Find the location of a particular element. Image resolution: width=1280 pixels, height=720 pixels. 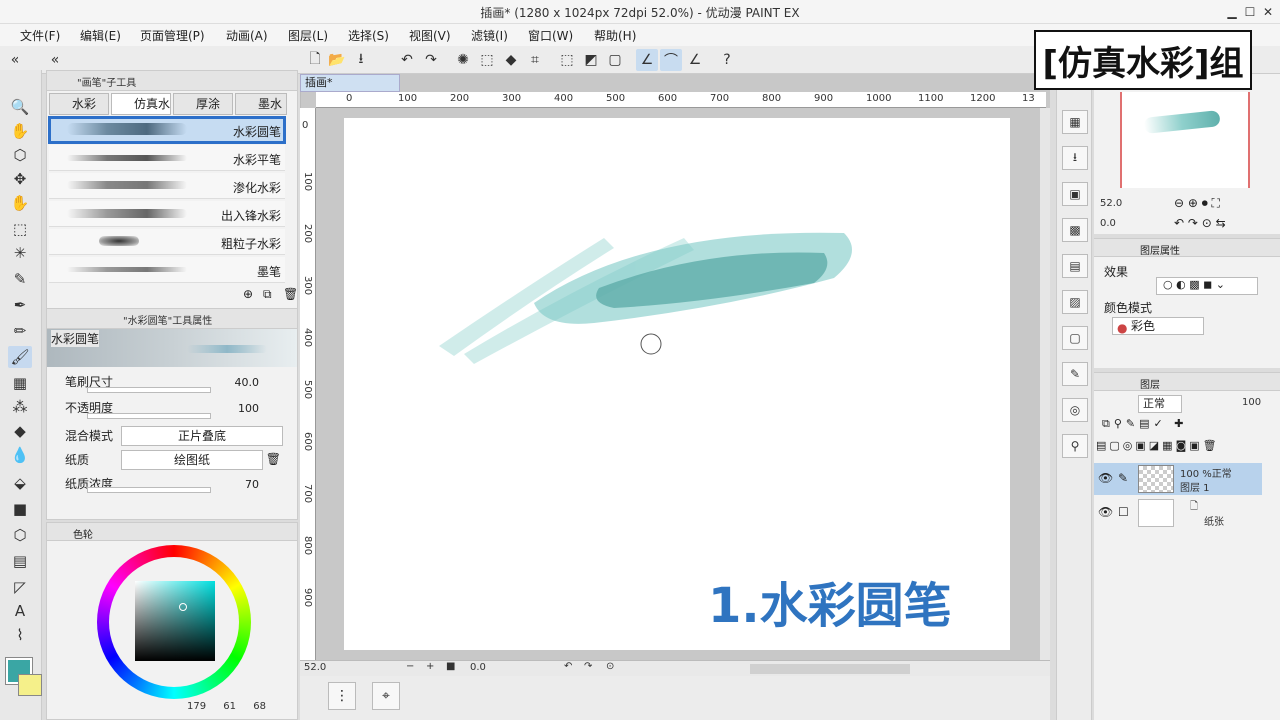

blend-tool-icon: 💧 is located at coordinates (20, 455).